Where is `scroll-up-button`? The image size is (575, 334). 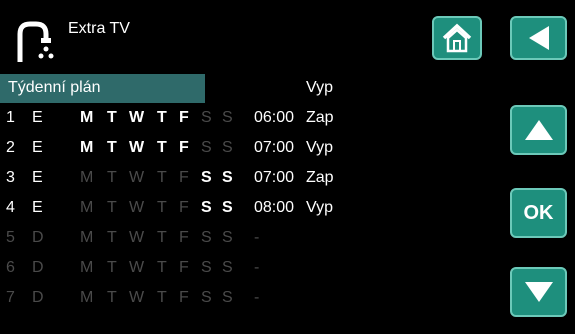
scroll-up-button is located at coordinates (538, 130).